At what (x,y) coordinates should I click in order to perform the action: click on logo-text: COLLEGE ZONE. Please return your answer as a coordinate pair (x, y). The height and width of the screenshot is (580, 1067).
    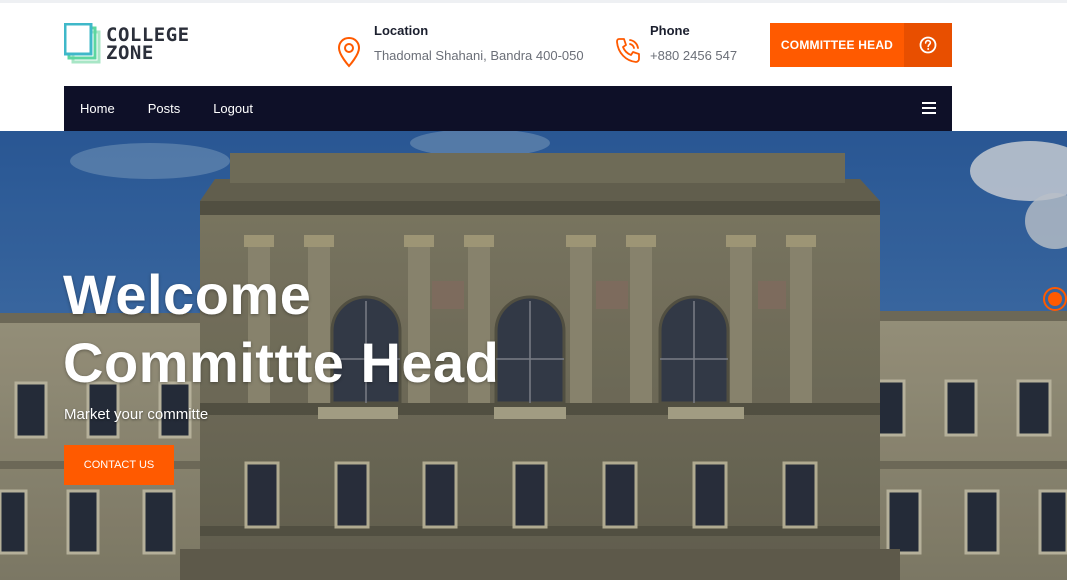
    Looking at the image, I should click on (148, 45).